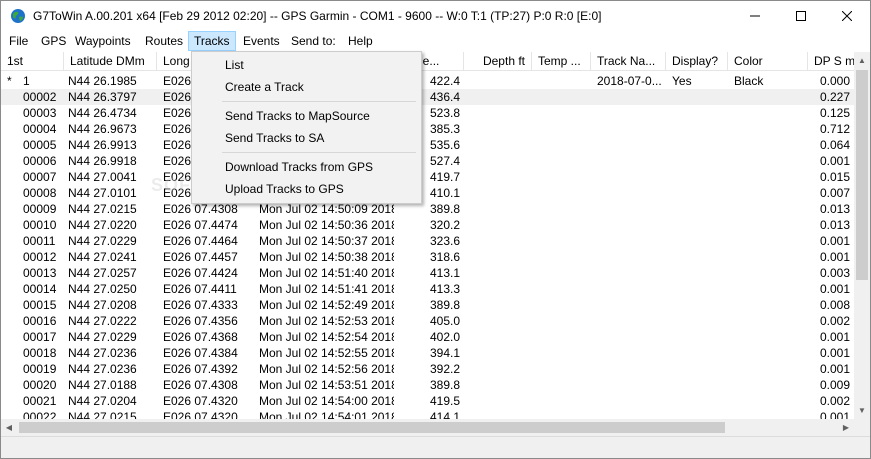 The width and height of the screenshot is (871, 459). Describe the element at coordinates (444, 257) in the screenshot. I see `cell-alt: 318.6` at that location.